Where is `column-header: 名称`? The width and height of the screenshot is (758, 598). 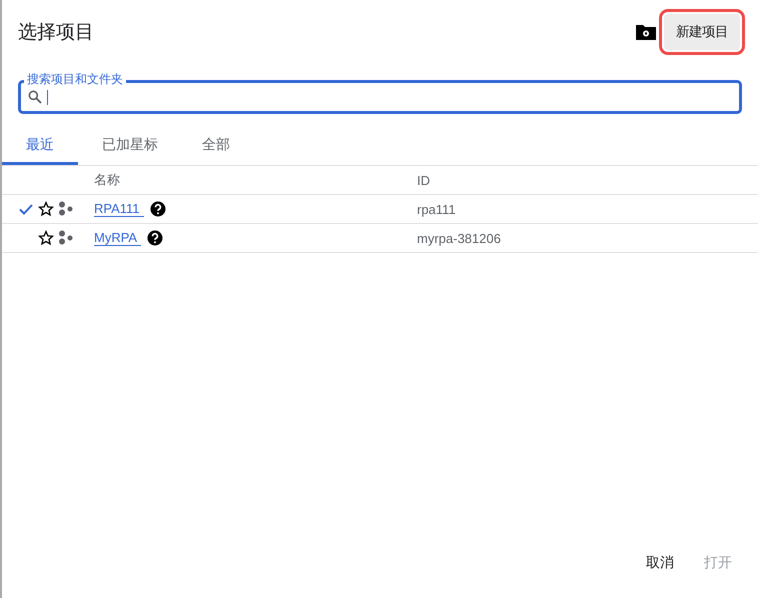
column-header: 名称 is located at coordinates (107, 180).